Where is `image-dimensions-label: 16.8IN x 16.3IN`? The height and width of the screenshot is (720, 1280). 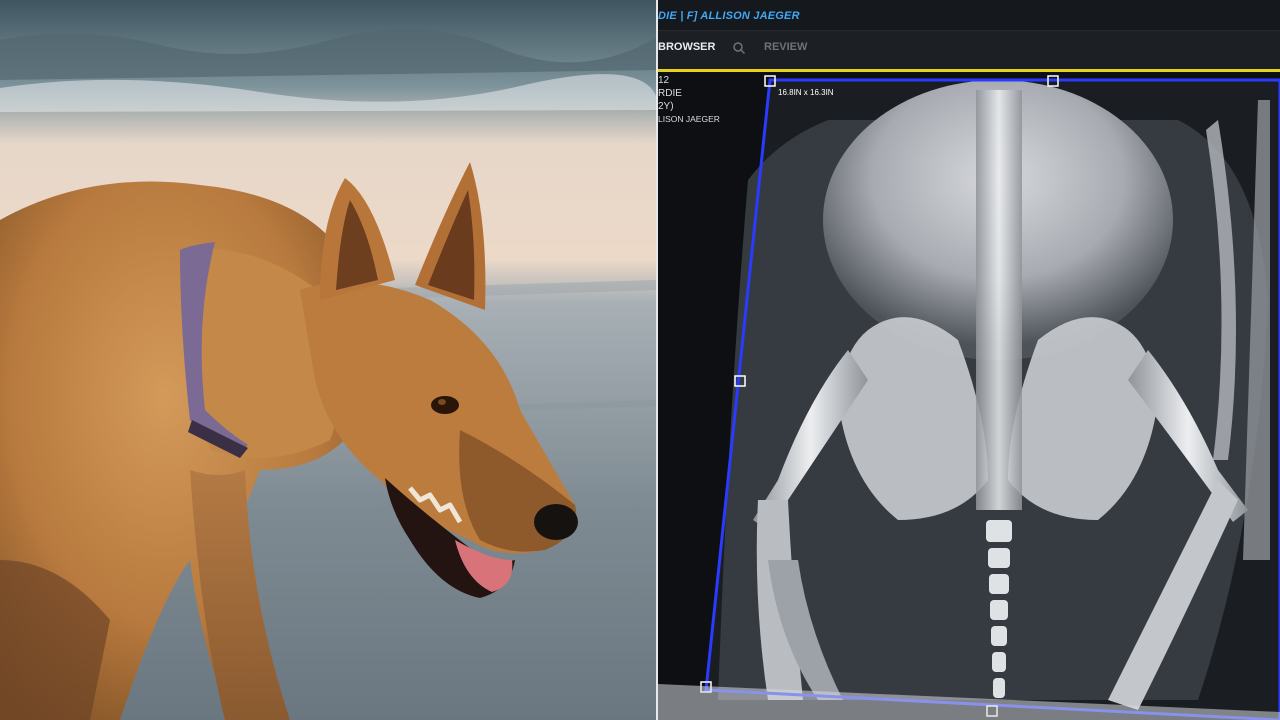
image-dimensions-label: 16.8IN x 16.3IN is located at coordinates (806, 92).